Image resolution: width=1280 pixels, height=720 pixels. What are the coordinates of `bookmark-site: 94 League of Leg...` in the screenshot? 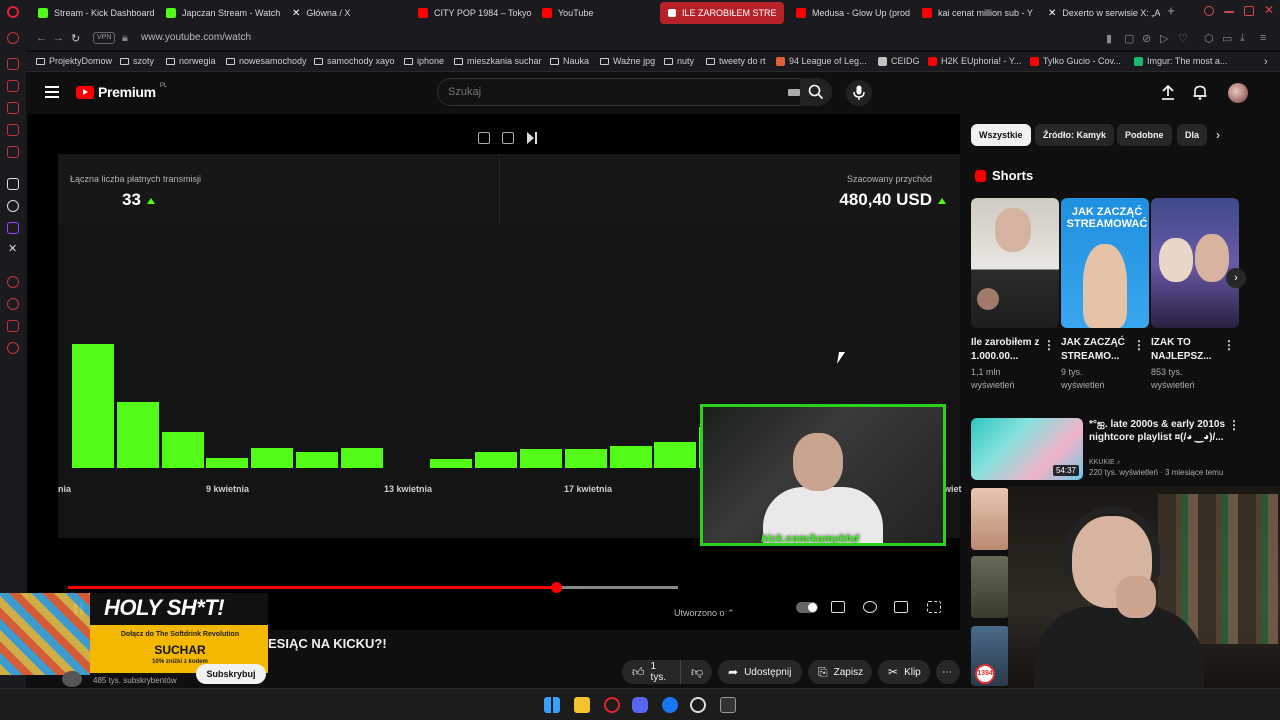 It's located at (821, 61).